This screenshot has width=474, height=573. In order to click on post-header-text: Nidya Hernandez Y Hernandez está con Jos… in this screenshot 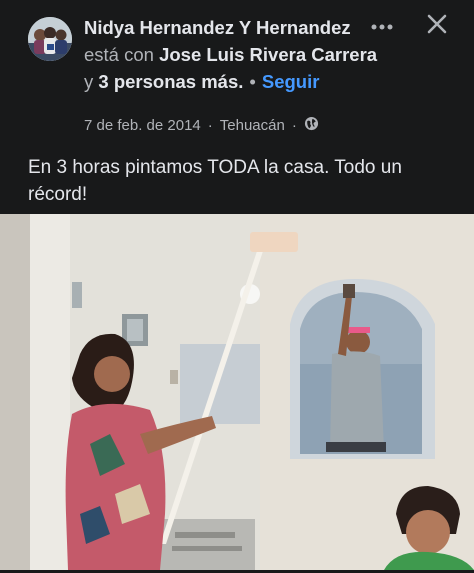, I will do `click(232, 54)`.